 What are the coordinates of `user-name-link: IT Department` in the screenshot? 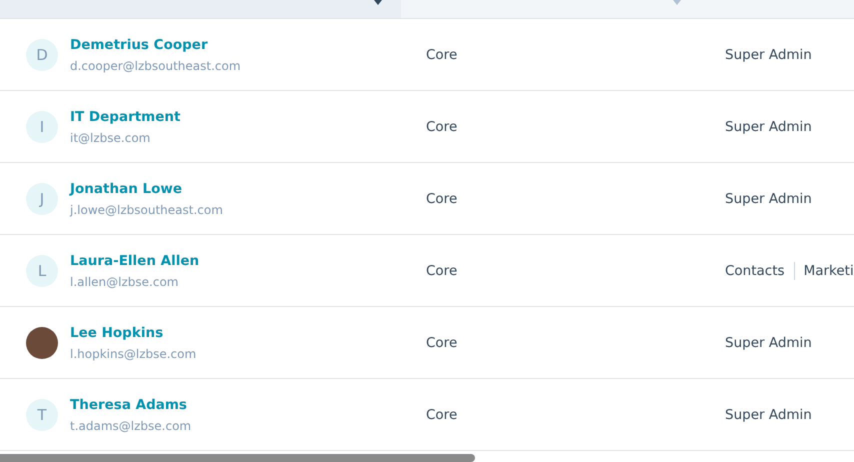 It's located at (125, 116).